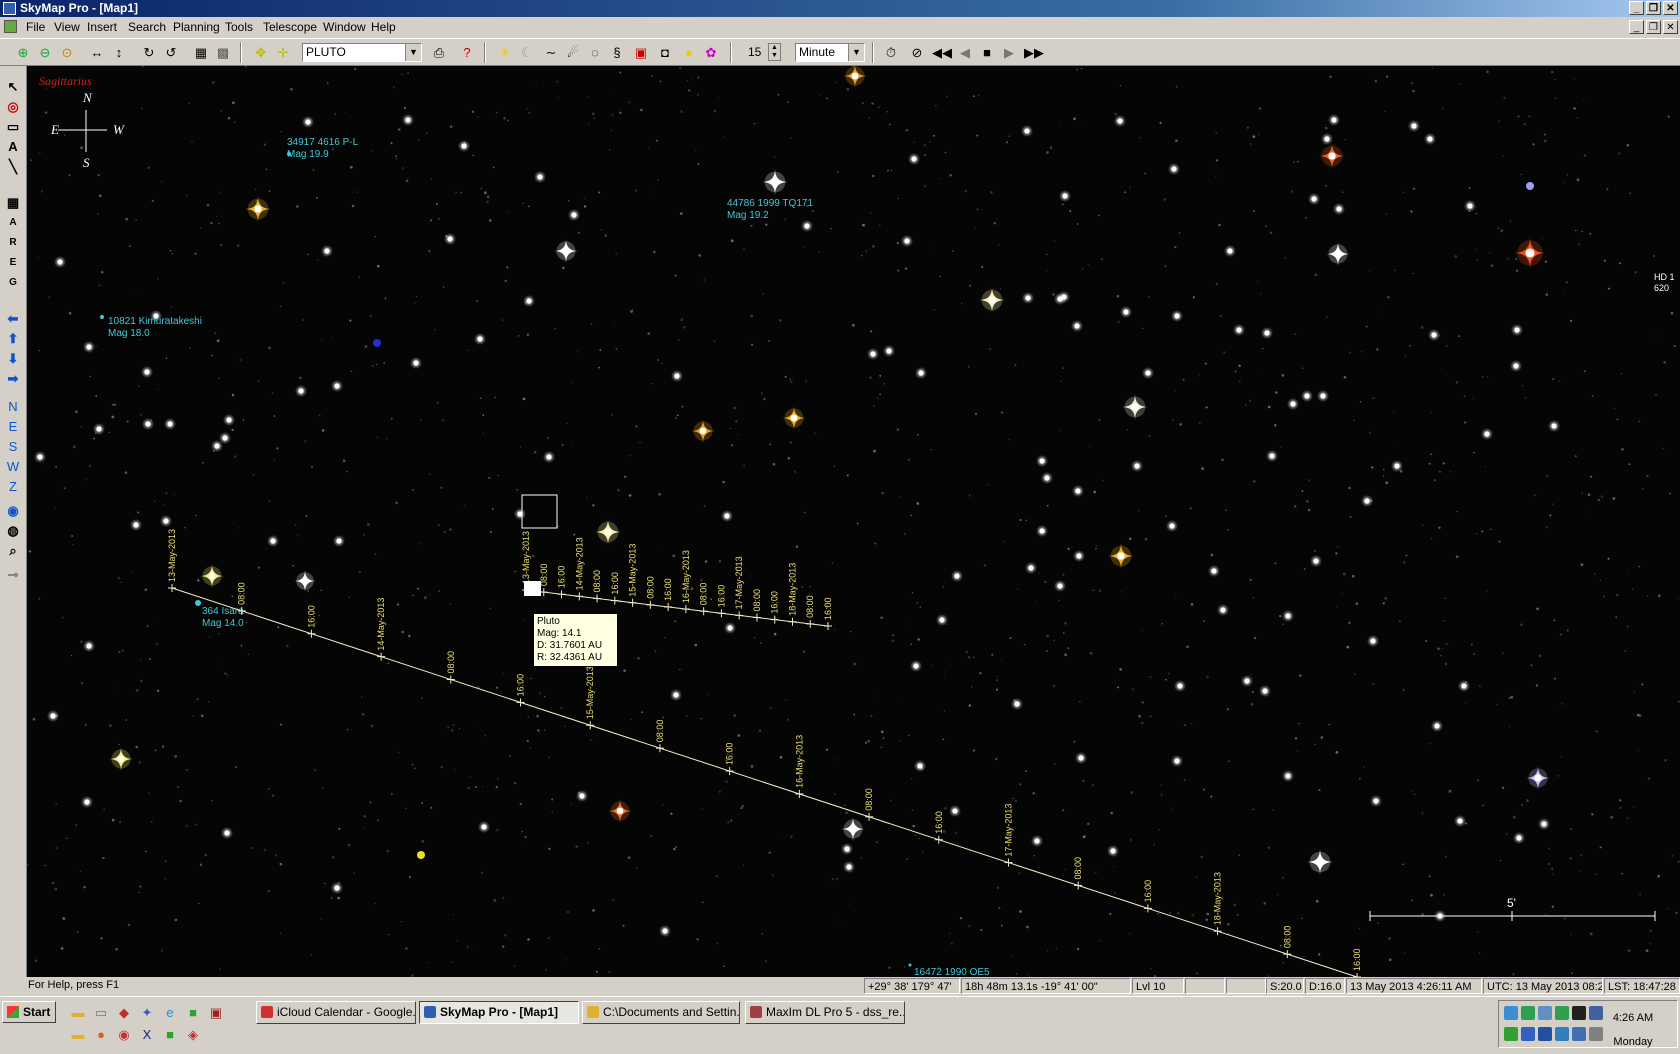 The height and width of the screenshot is (1054, 1680). What do you see at coordinates (171, 52) in the screenshot?
I see `rotate-ccw-icon: ↺` at bounding box center [171, 52].